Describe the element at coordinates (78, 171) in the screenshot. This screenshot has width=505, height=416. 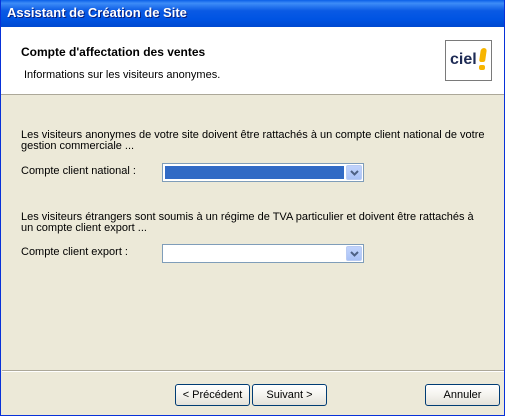
I see `national-account-label: Compte client national :` at that location.